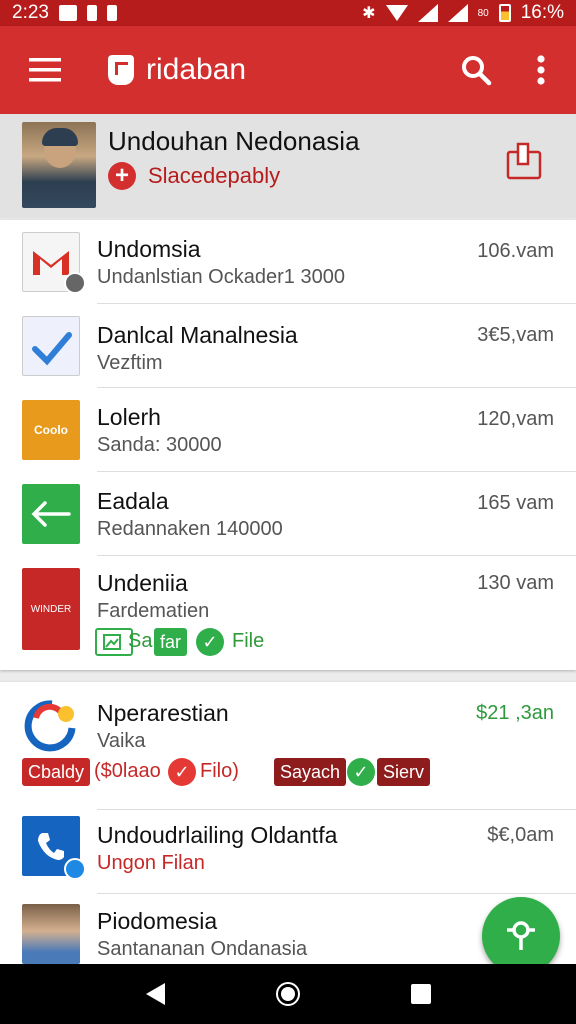 This screenshot has height=1024, width=576. I want to click on app-logo-icon, so click(121, 70).